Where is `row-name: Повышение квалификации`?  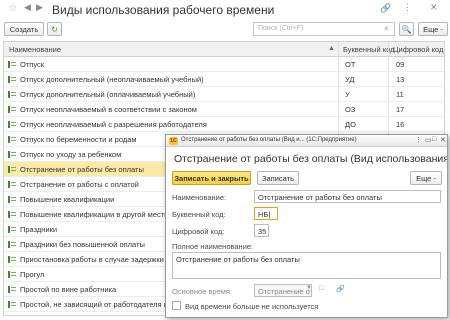 row-name: Повышение квалификации is located at coordinates (67, 199).